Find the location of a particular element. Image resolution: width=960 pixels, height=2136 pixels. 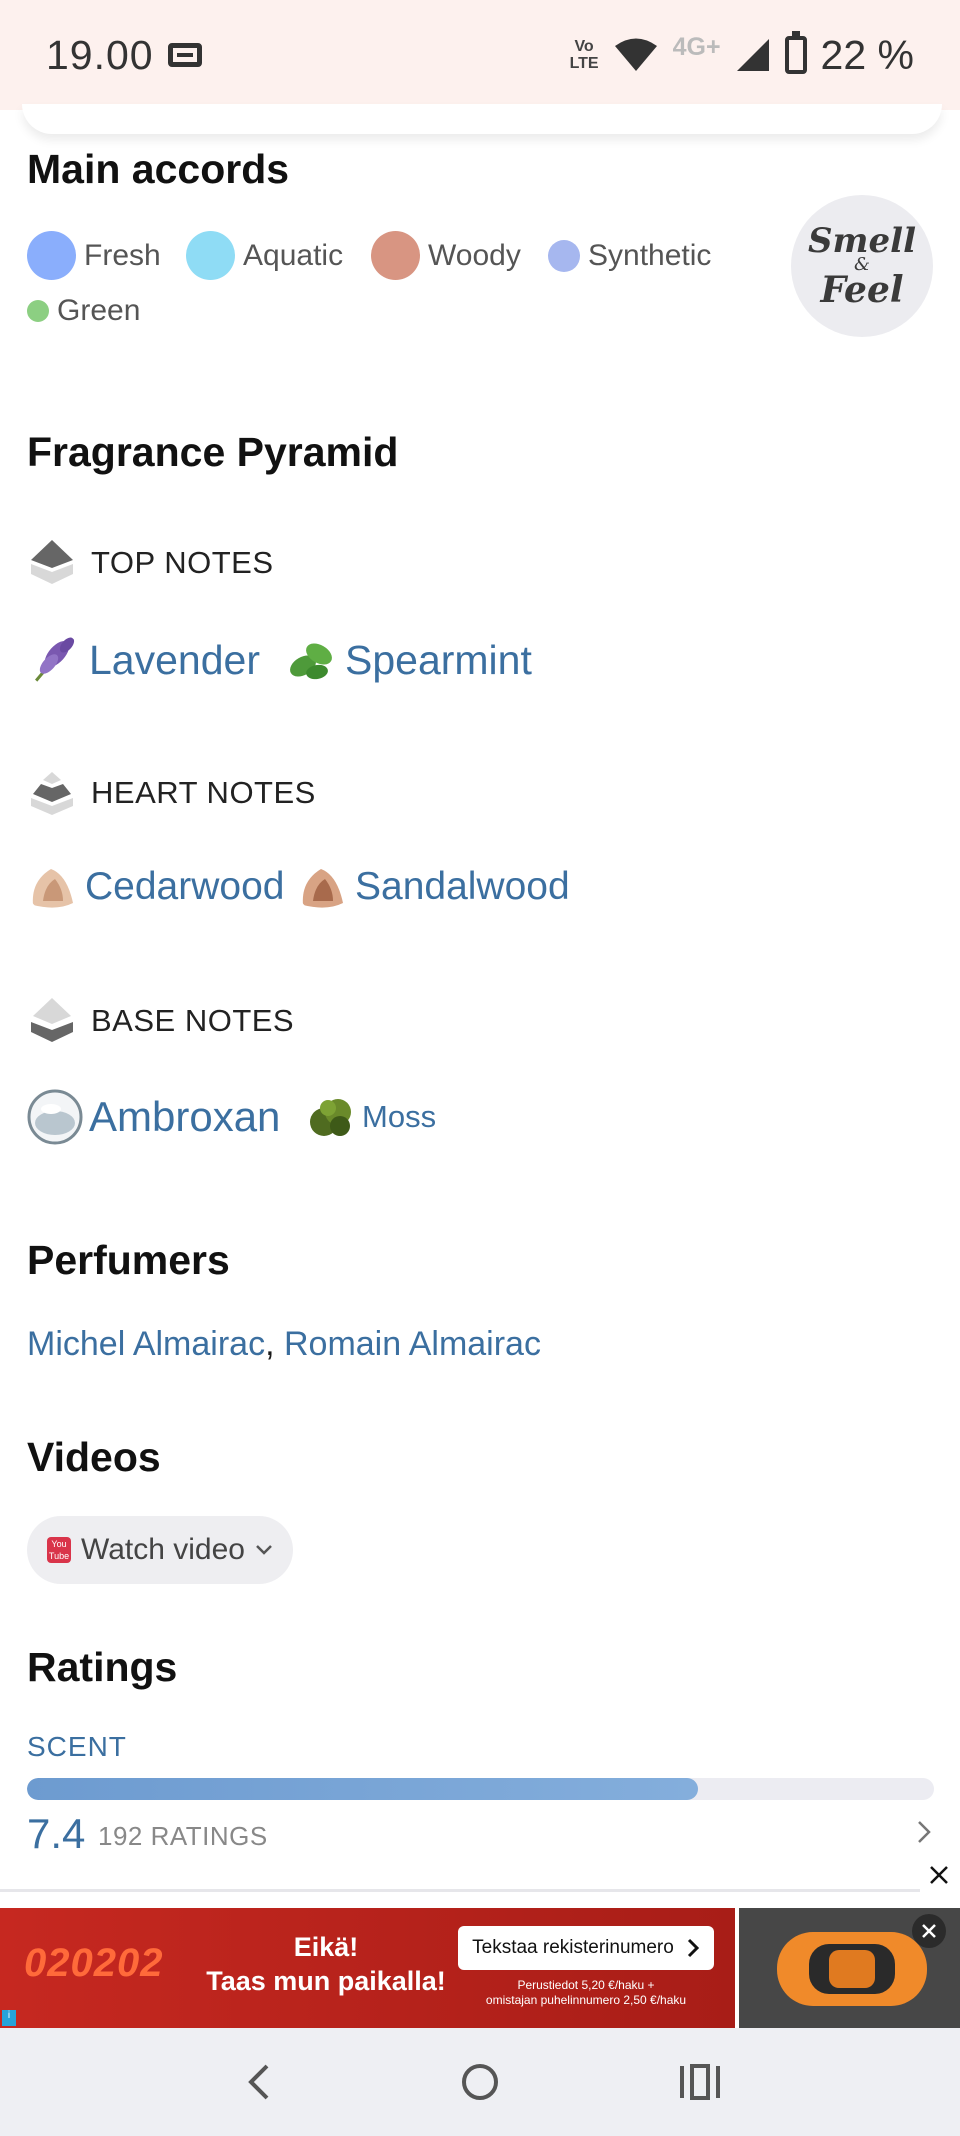

signal-icon is located at coordinates (752, 55).